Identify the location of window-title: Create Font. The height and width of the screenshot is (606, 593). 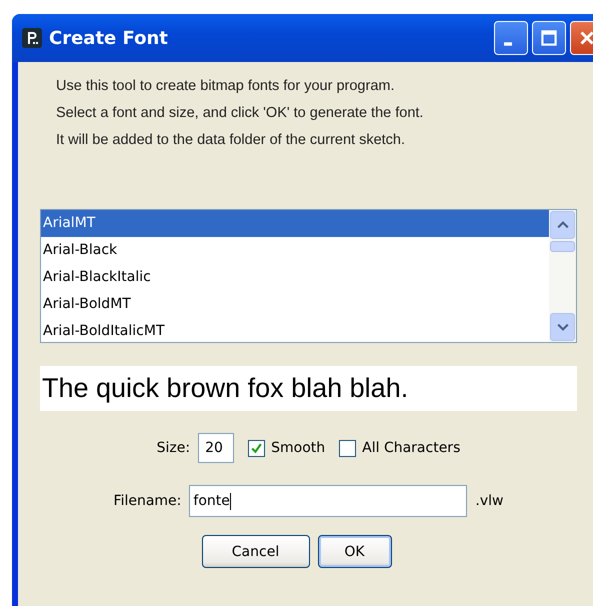
(108, 38).